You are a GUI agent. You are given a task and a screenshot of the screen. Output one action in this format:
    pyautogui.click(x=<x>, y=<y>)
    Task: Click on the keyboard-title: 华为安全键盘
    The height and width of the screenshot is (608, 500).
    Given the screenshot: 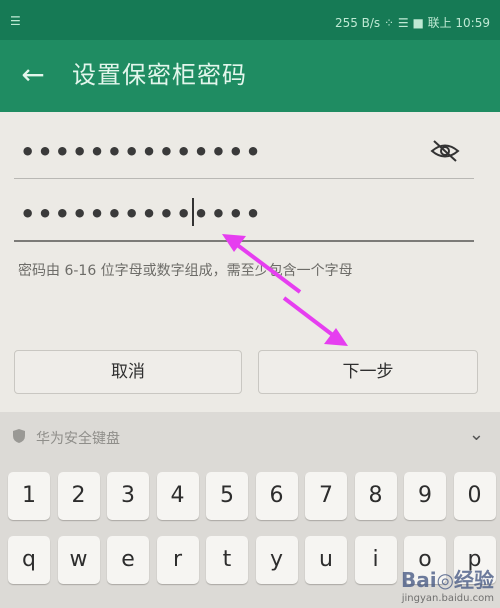 What is the action you would take?
    pyautogui.click(x=78, y=439)
    